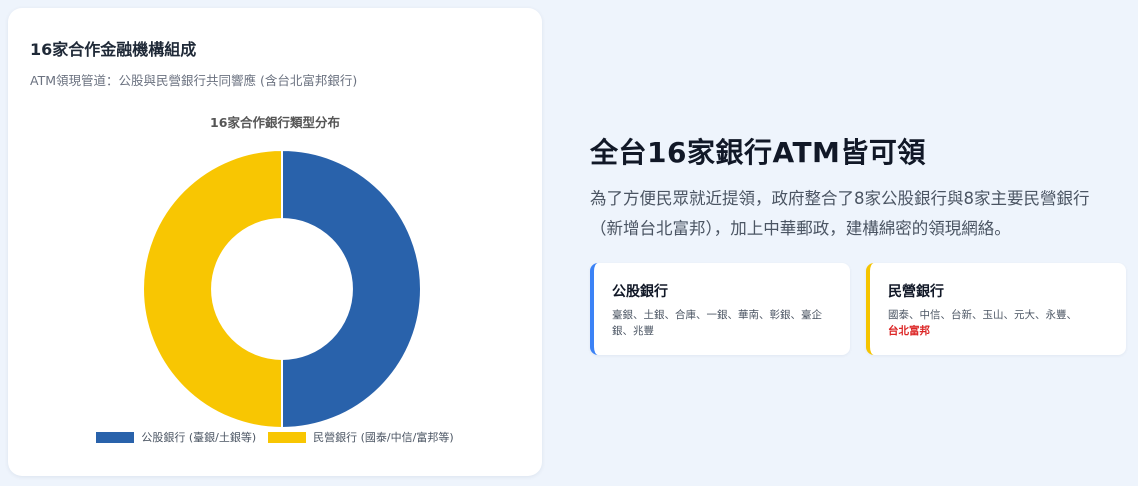  I want to click on legend-item-public: 公股銀行 (臺銀/土銀等), so click(176, 437).